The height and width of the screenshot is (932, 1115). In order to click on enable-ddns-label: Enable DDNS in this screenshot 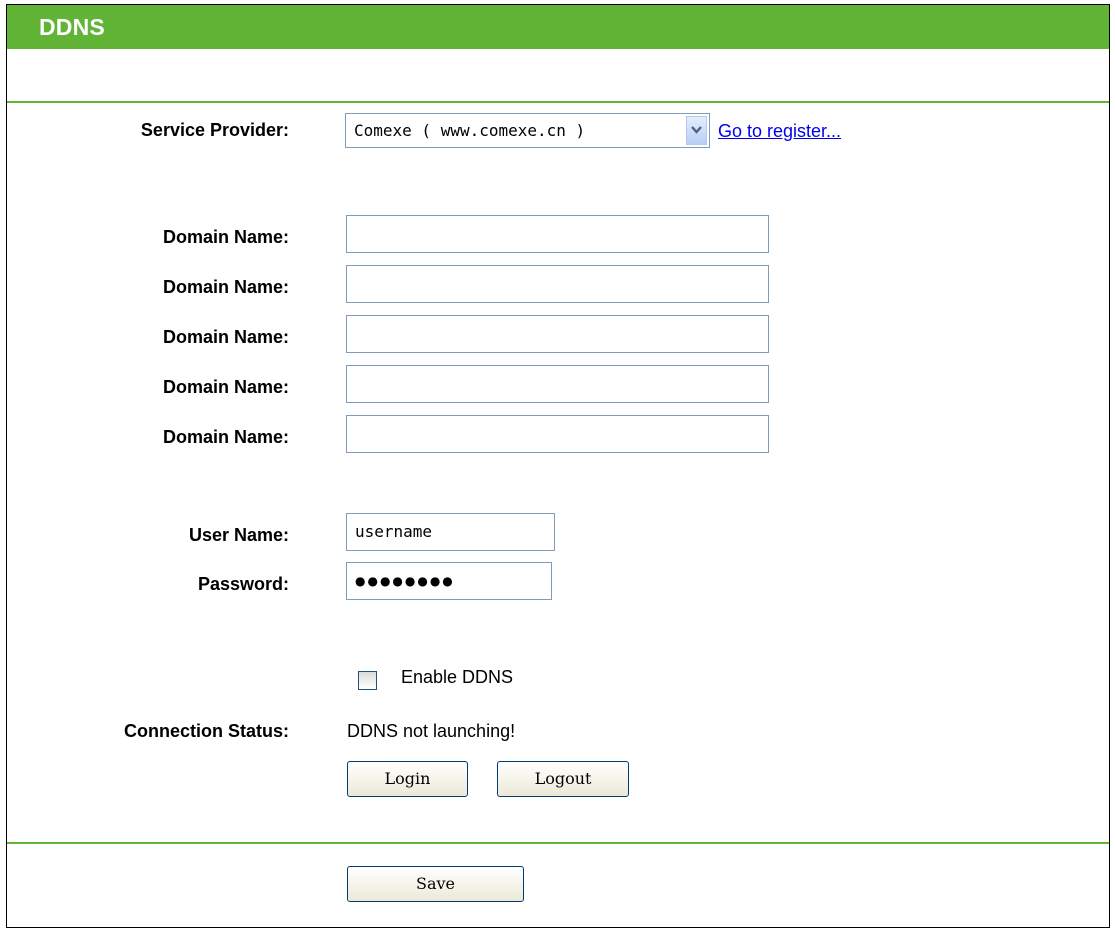, I will do `click(457, 677)`.